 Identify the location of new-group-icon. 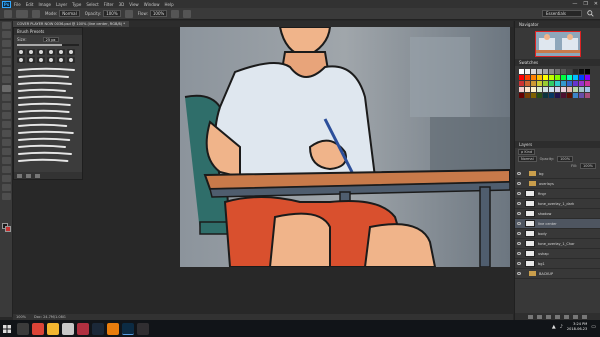
(566, 316).